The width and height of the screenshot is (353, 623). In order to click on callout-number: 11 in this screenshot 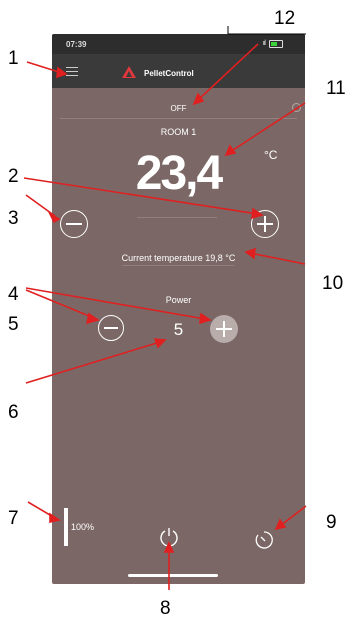, I will do `click(336, 88)`.